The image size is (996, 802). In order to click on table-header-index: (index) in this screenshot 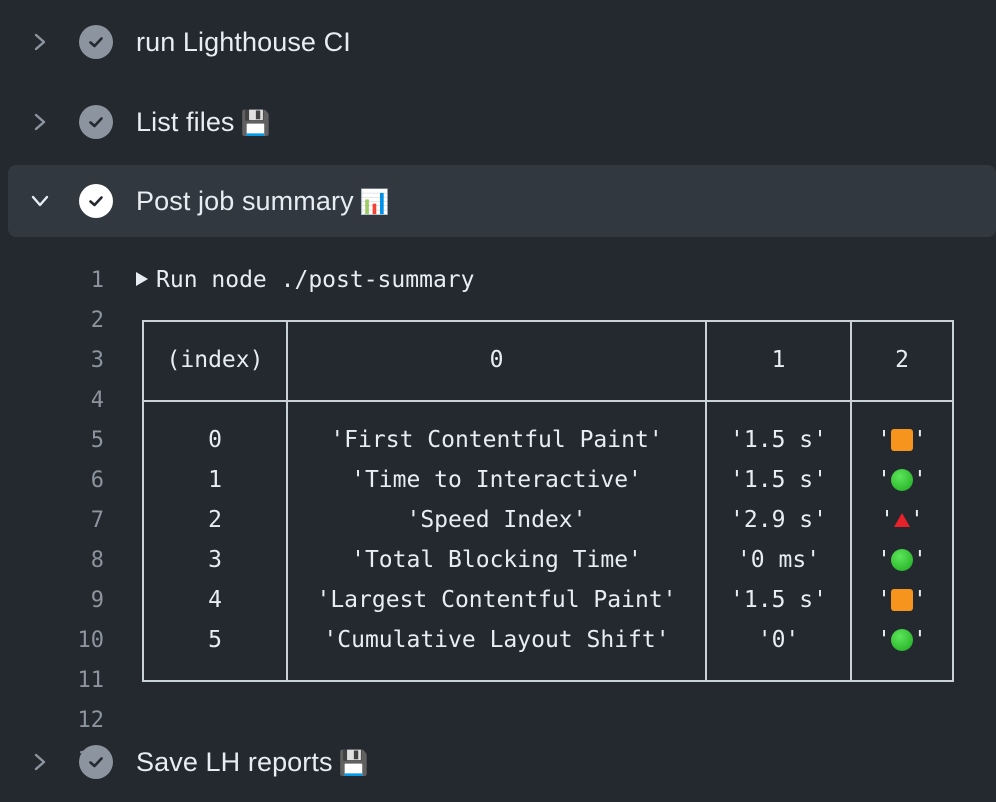, I will do `click(215, 360)`.